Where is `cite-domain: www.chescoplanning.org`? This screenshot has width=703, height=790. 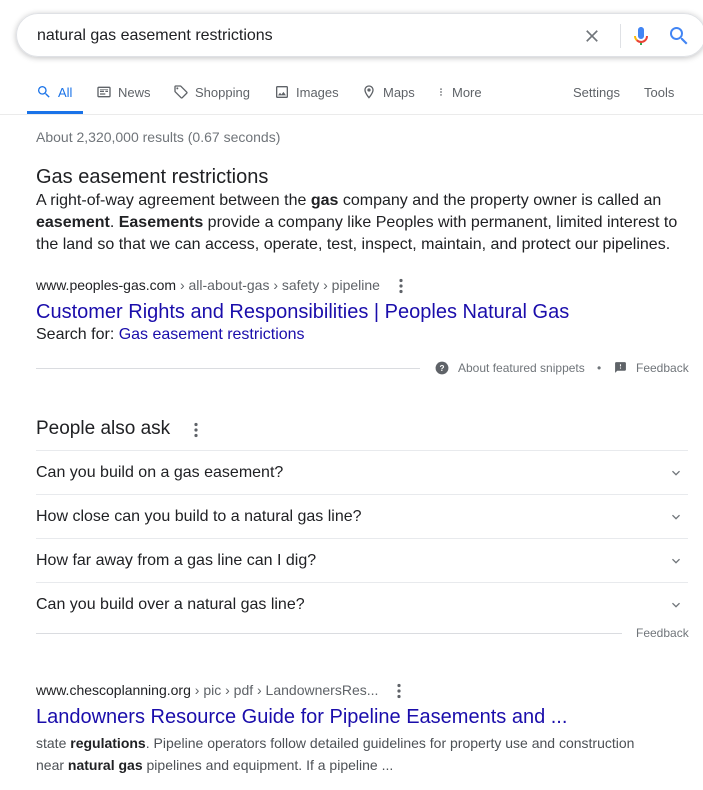
cite-domain: www.chescoplanning.org is located at coordinates (113, 690).